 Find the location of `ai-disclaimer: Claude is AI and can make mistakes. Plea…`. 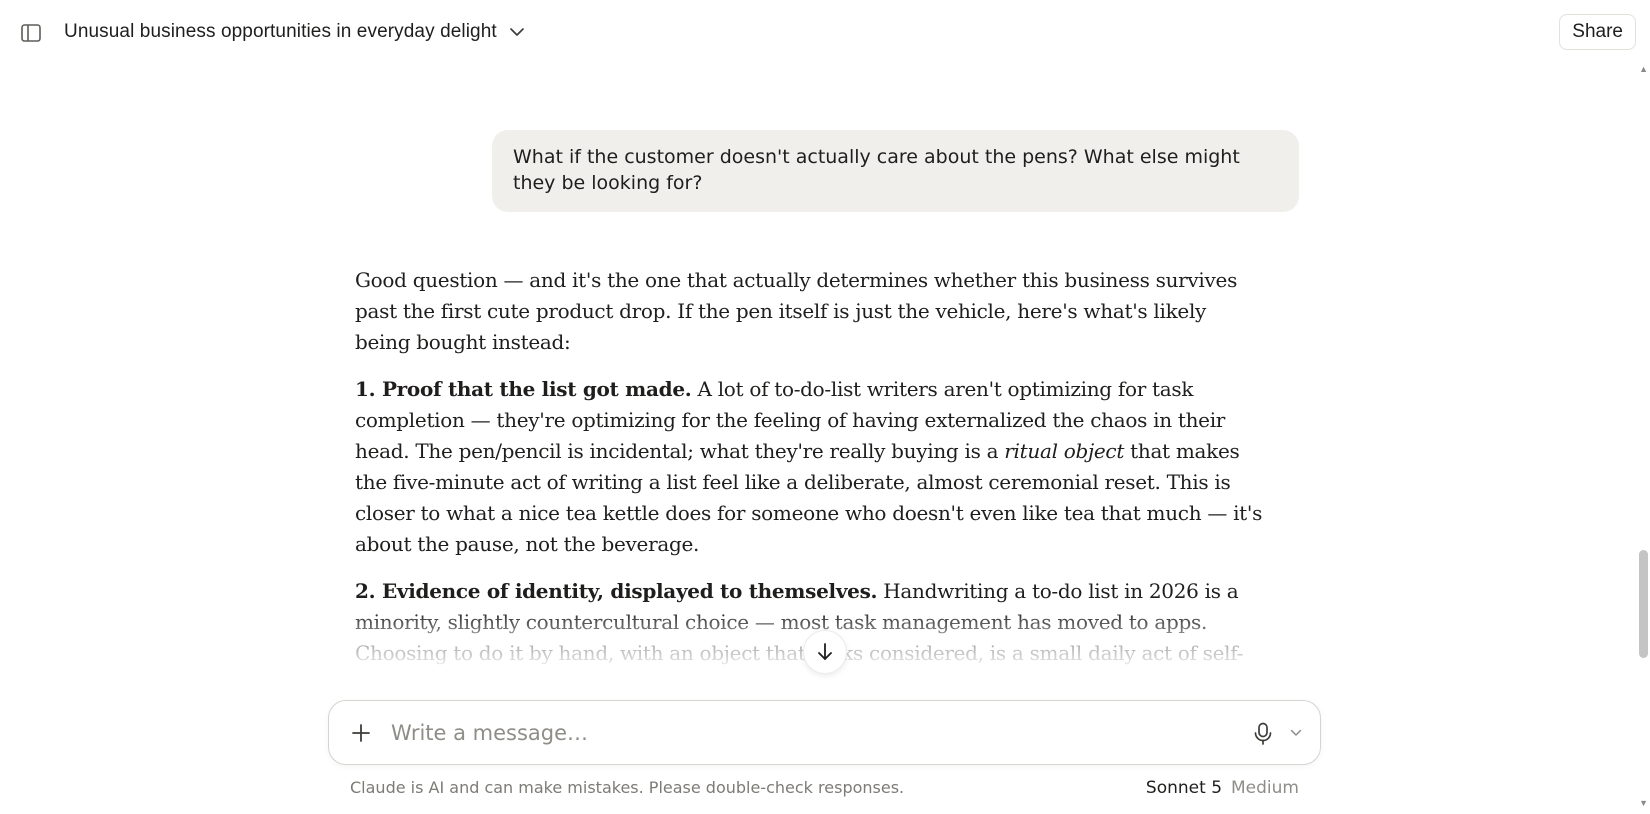

ai-disclaimer: Claude is AI and can make mistakes. Plea… is located at coordinates (627, 787).